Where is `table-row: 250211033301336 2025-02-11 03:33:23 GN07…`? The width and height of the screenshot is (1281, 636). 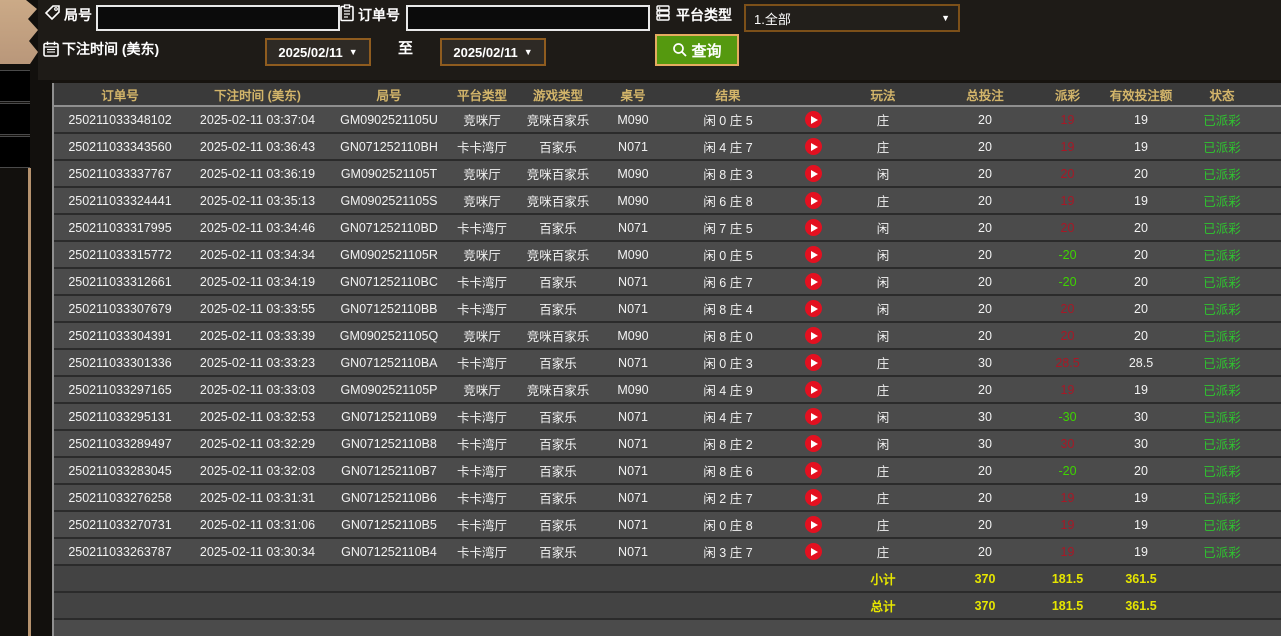
table-row: 250211033301336 2025-02-11 03:33:23 GN07… is located at coordinates (667, 363).